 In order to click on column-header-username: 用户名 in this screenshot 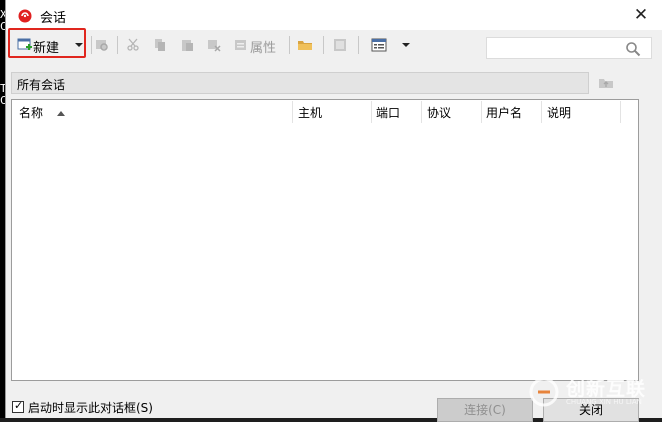, I will do `click(504, 112)`.